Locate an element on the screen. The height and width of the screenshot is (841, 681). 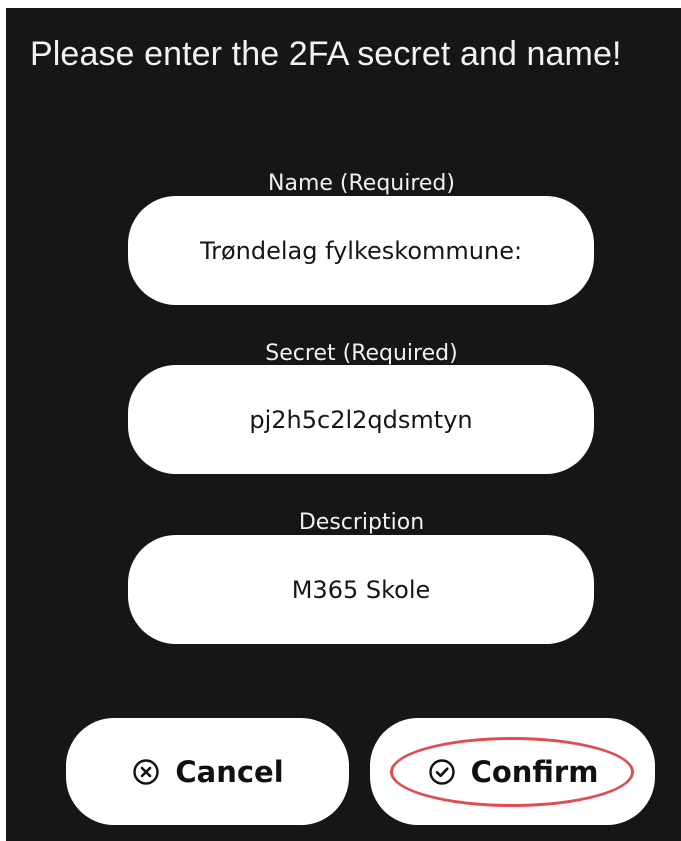
cancel-button: Cancel is located at coordinates (207, 771).